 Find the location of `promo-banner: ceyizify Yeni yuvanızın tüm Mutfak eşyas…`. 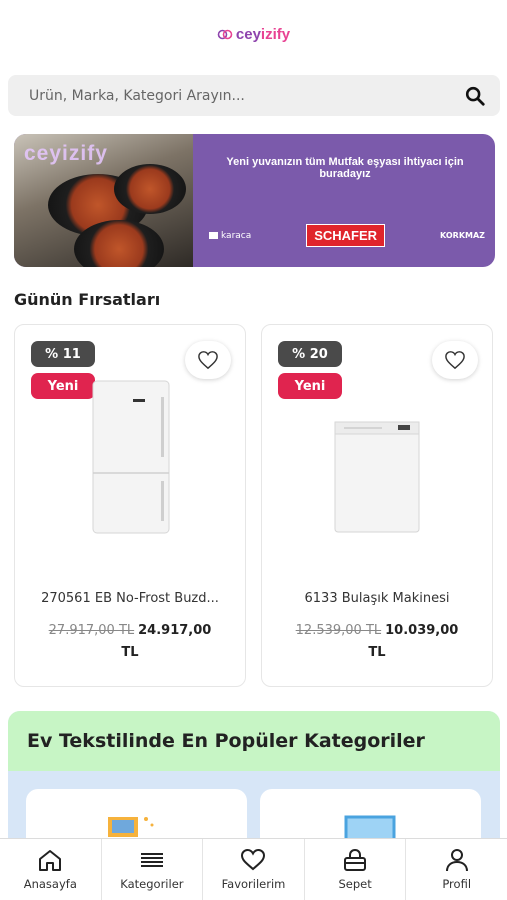

promo-banner: ceyizify Yeni yuvanızın tüm Mutfak eşyas… is located at coordinates (254, 200).